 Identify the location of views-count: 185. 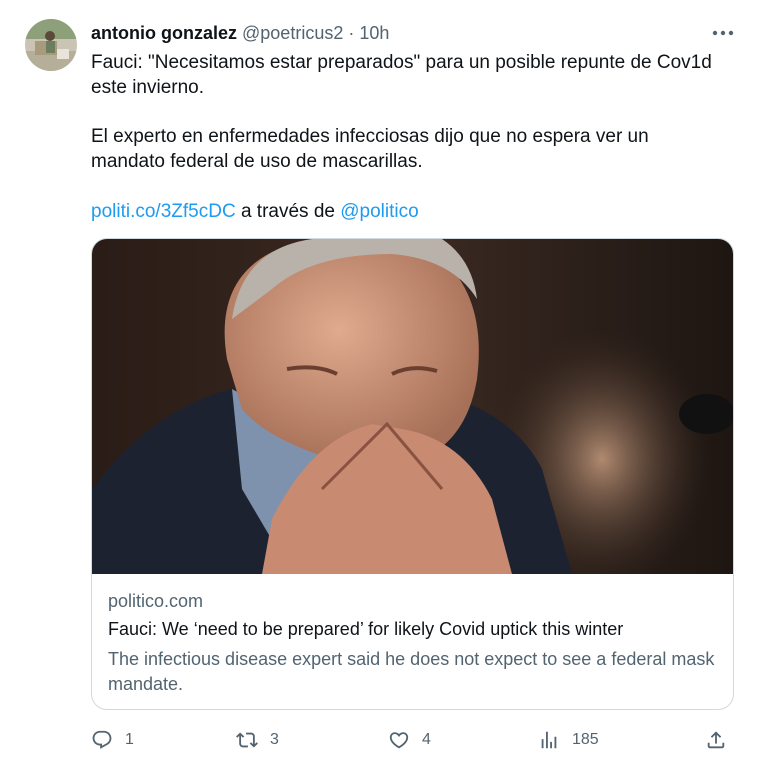
(585, 739).